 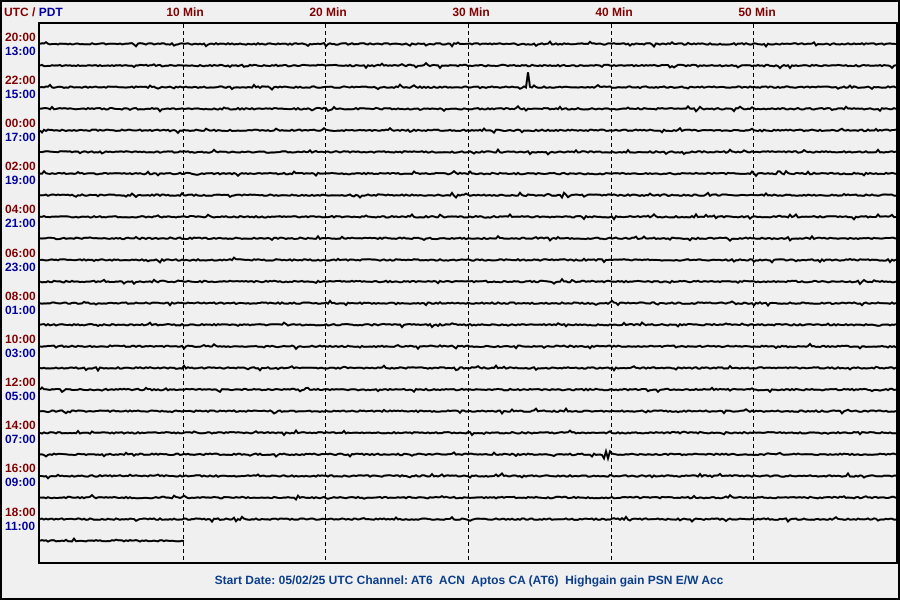 What do you see at coordinates (20, 309) in the screenshot?
I see `pdt-time-label: 01:00` at bounding box center [20, 309].